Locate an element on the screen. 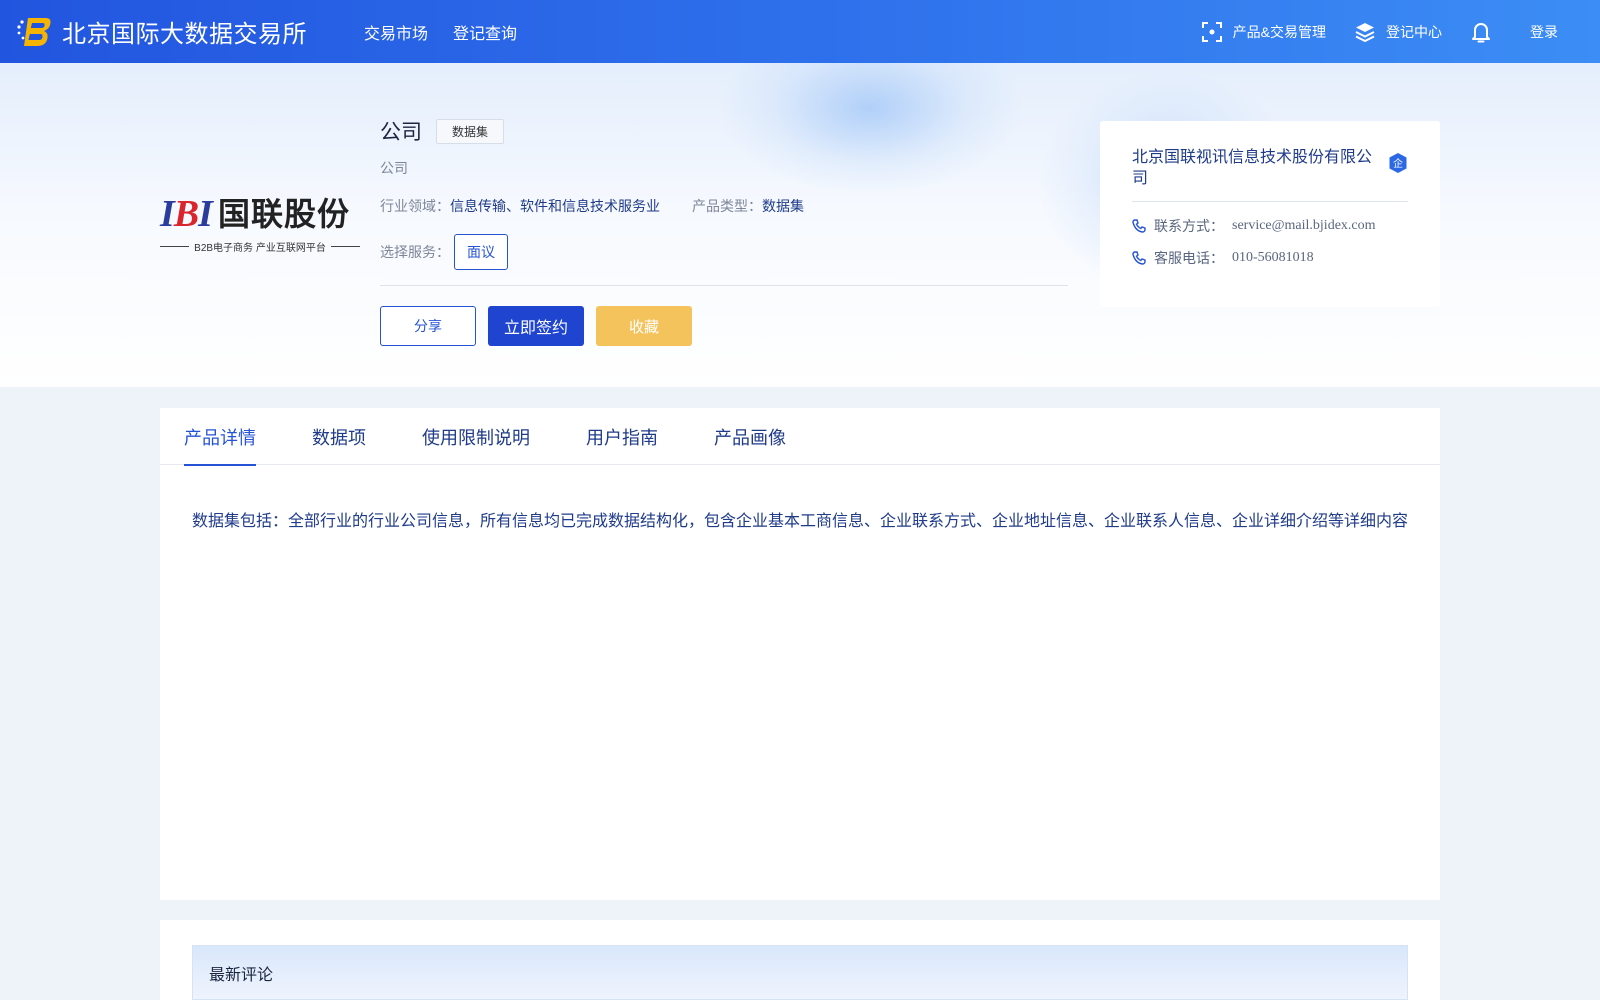 This screenshot has width=1600, height=1000. tab-product-details: 产品详情 is located at coordinates (220, 437).